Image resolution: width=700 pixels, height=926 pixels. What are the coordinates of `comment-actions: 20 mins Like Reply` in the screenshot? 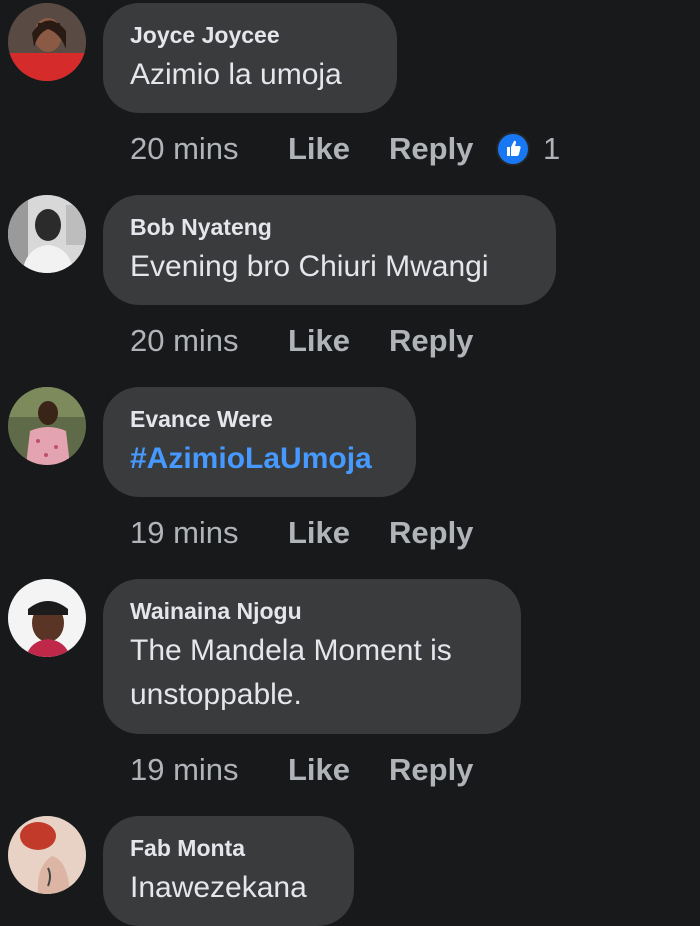 It's located at (310, 341).